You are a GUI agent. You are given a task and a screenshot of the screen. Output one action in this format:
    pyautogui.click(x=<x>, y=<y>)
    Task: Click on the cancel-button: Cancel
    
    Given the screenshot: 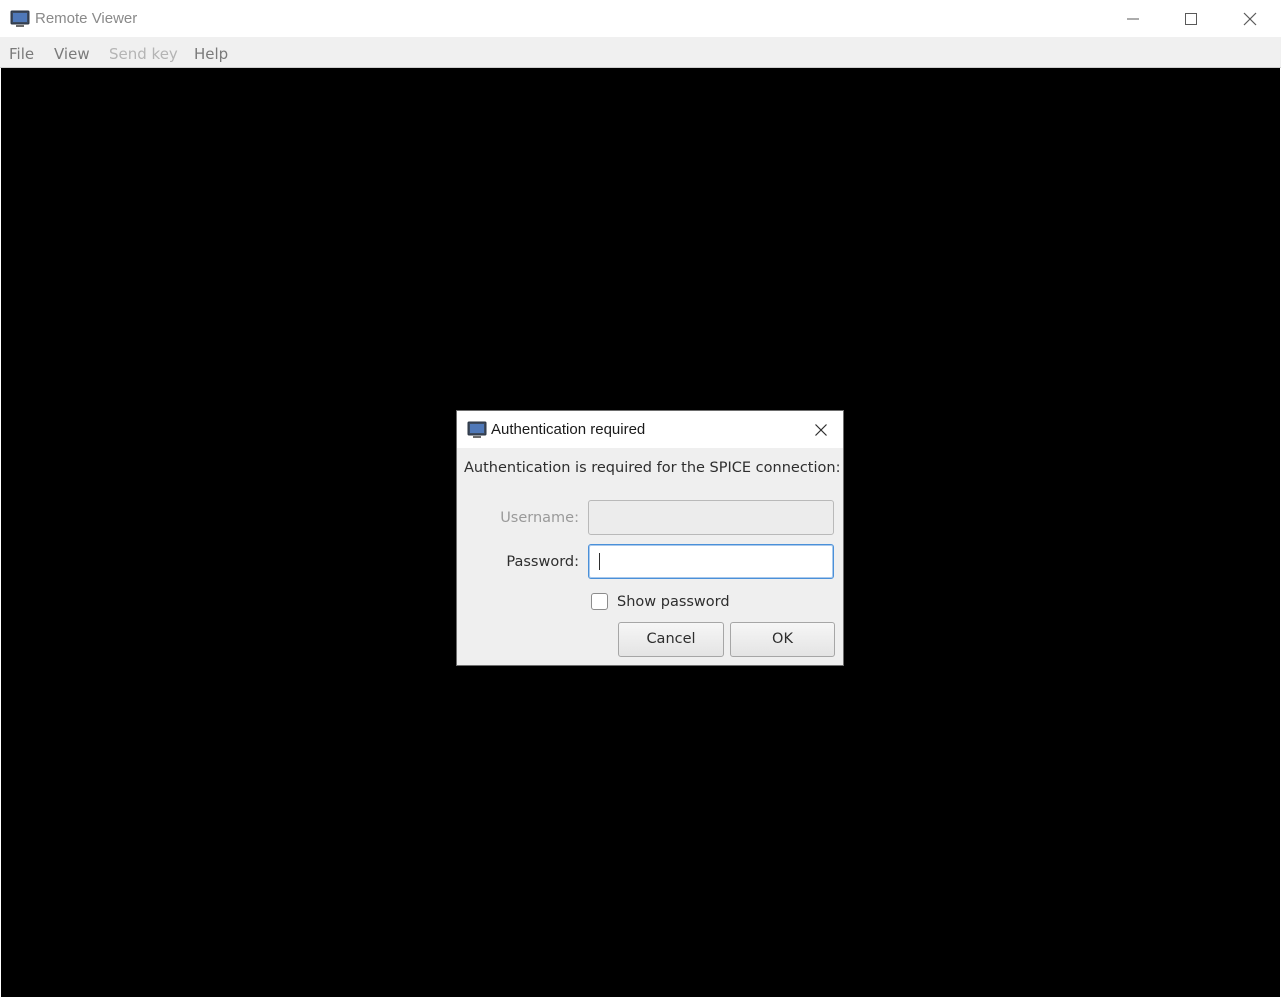 What is the action you would take?
    pyautogui.click(x=671, y=639)
    